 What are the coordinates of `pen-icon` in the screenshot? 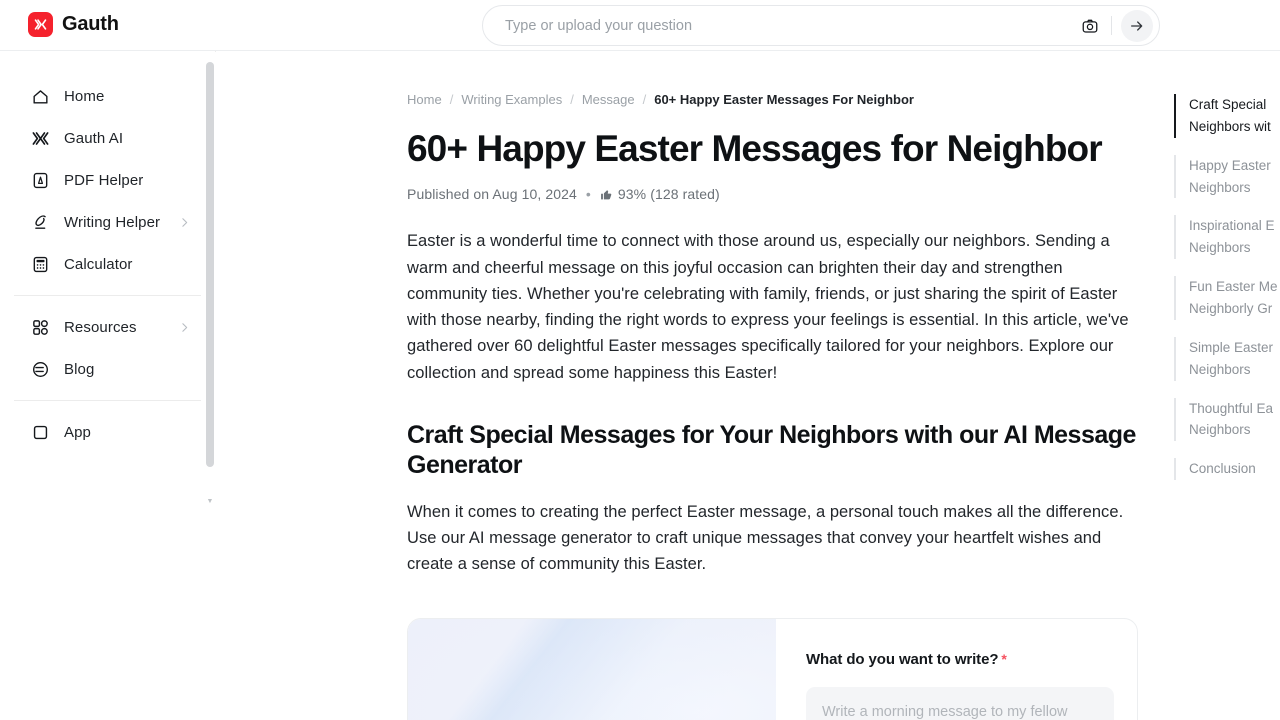 It's located at (40, 222).